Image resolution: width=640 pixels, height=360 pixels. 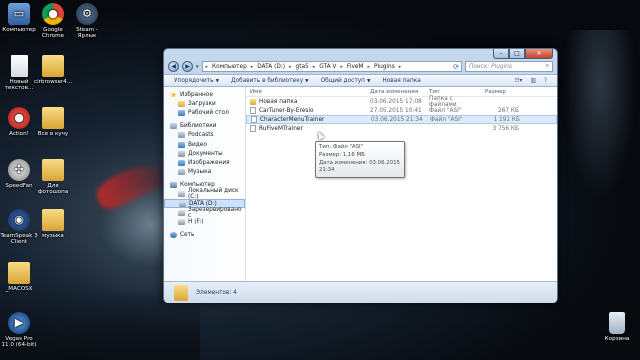 What do you see at coordinates (19, 277) in the screenshot?
I see `desktop-icon-macosx: _MACOSX` at bounding box center [19, 277].